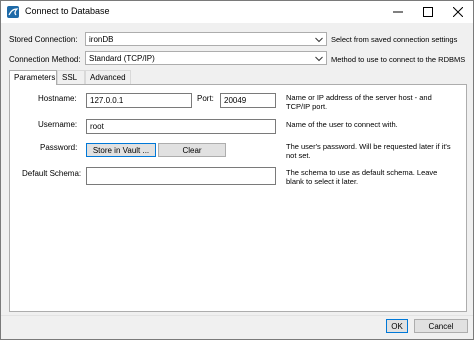  I want to click on tab-advanced: Advanced, so click(108, 77).